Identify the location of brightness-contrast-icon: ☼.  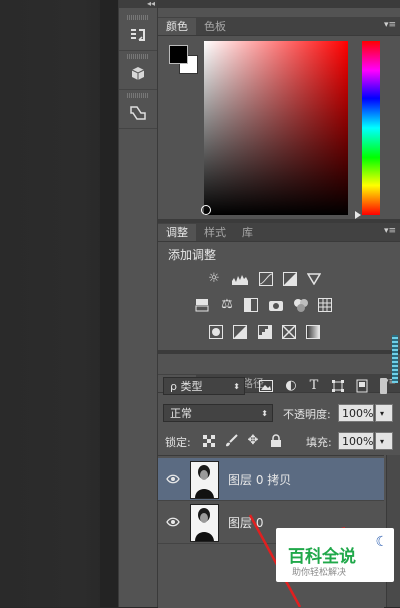
(214, 279).